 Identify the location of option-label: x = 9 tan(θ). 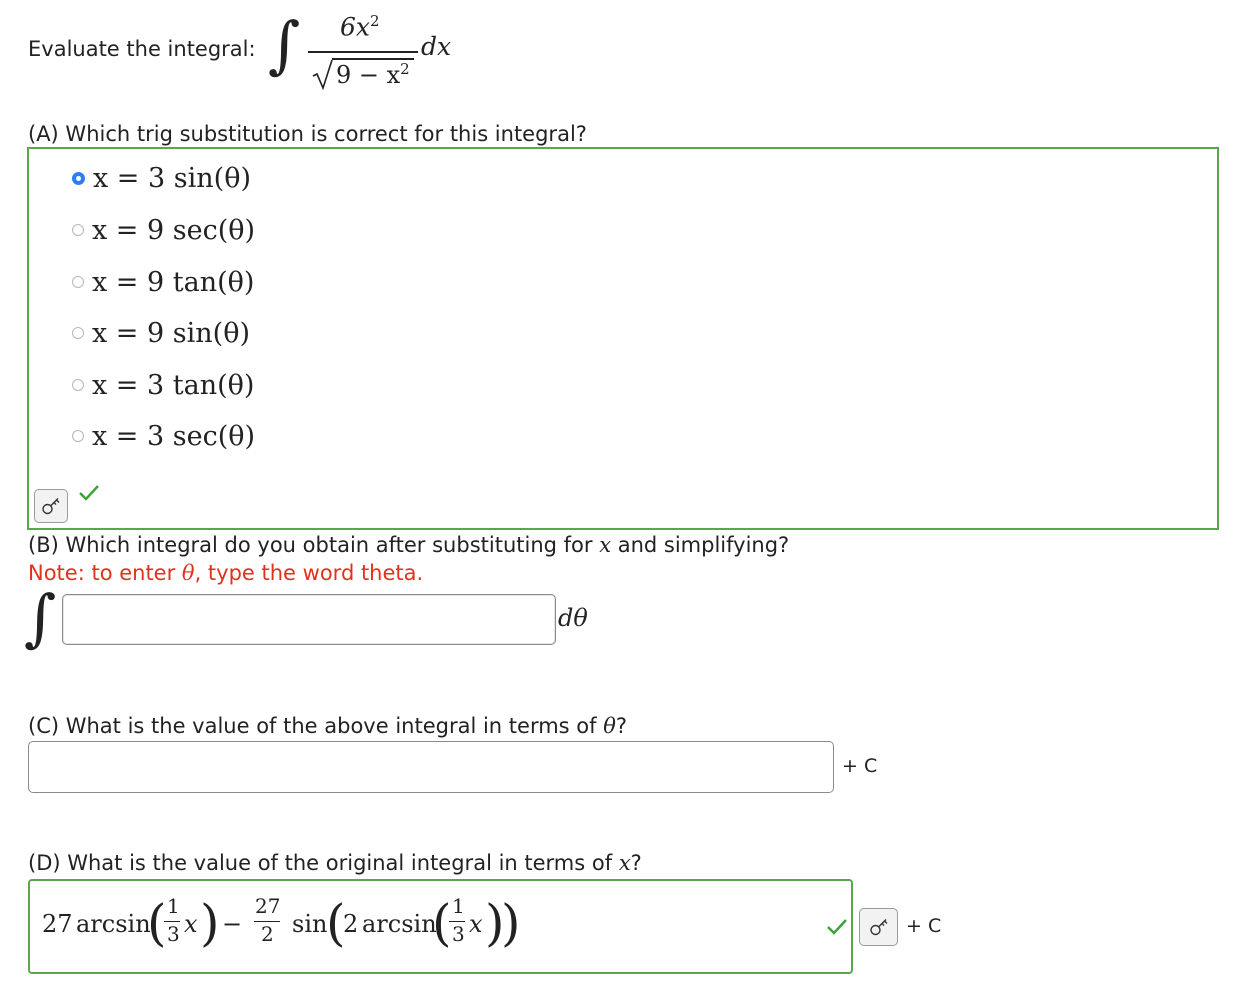
(173, 282).